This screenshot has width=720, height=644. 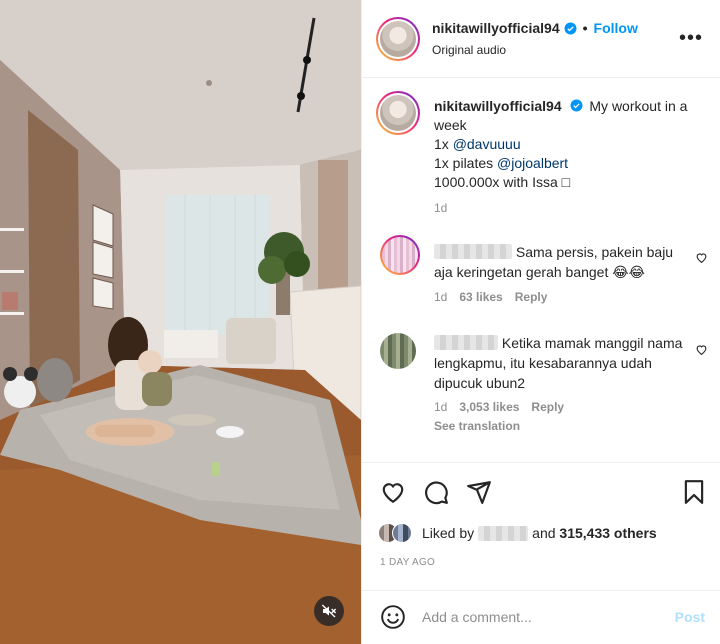 What do you see at coordinates (393, 617) in the screenshot?
I see `emoji-icon` at bounding box center [393, 617].